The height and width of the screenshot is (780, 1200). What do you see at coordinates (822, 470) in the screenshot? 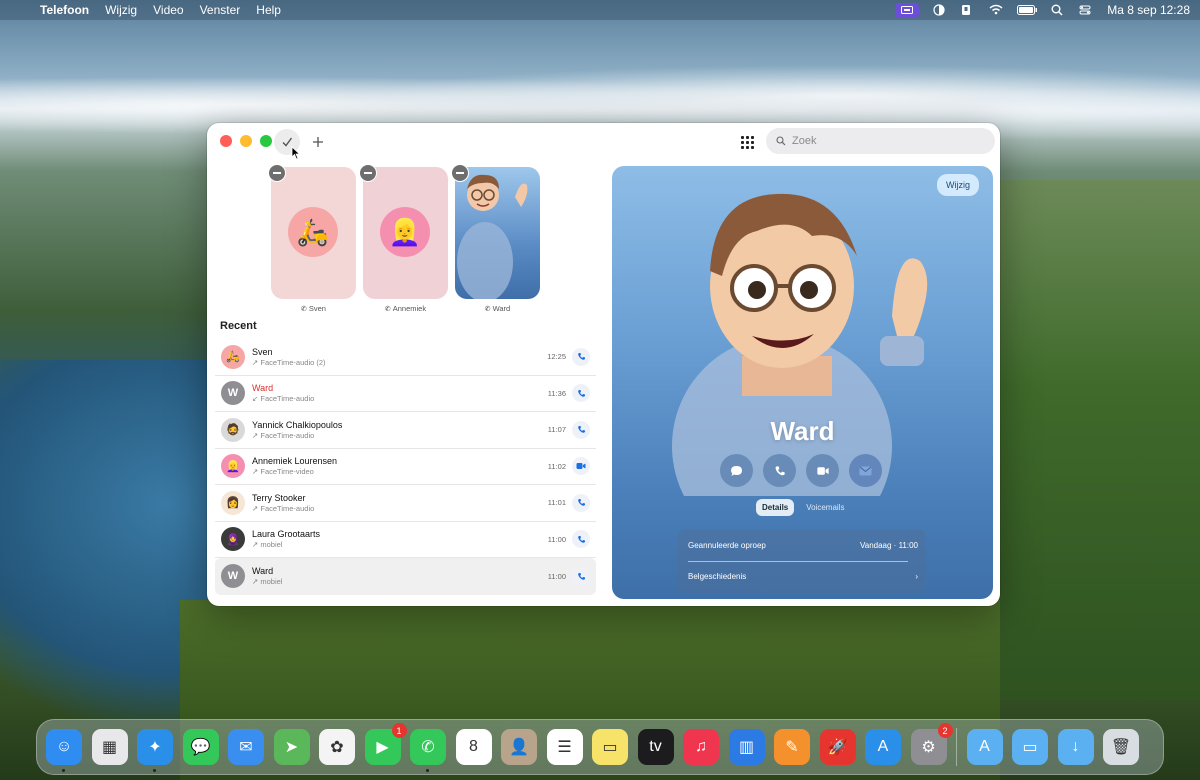
I see `video-call-button` at bounding box center [822, 470].